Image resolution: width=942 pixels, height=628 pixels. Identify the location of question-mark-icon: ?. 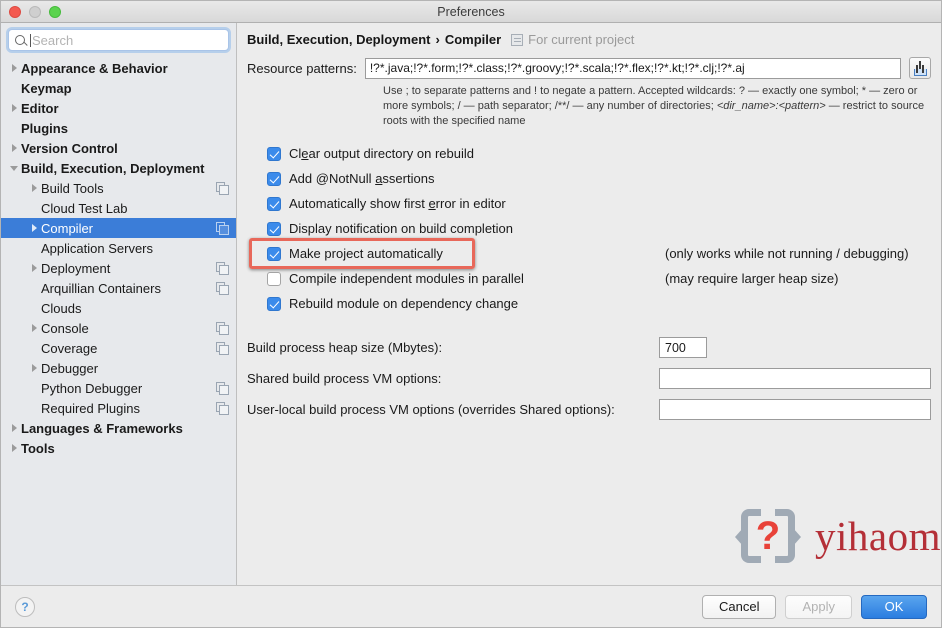
(768, 536).